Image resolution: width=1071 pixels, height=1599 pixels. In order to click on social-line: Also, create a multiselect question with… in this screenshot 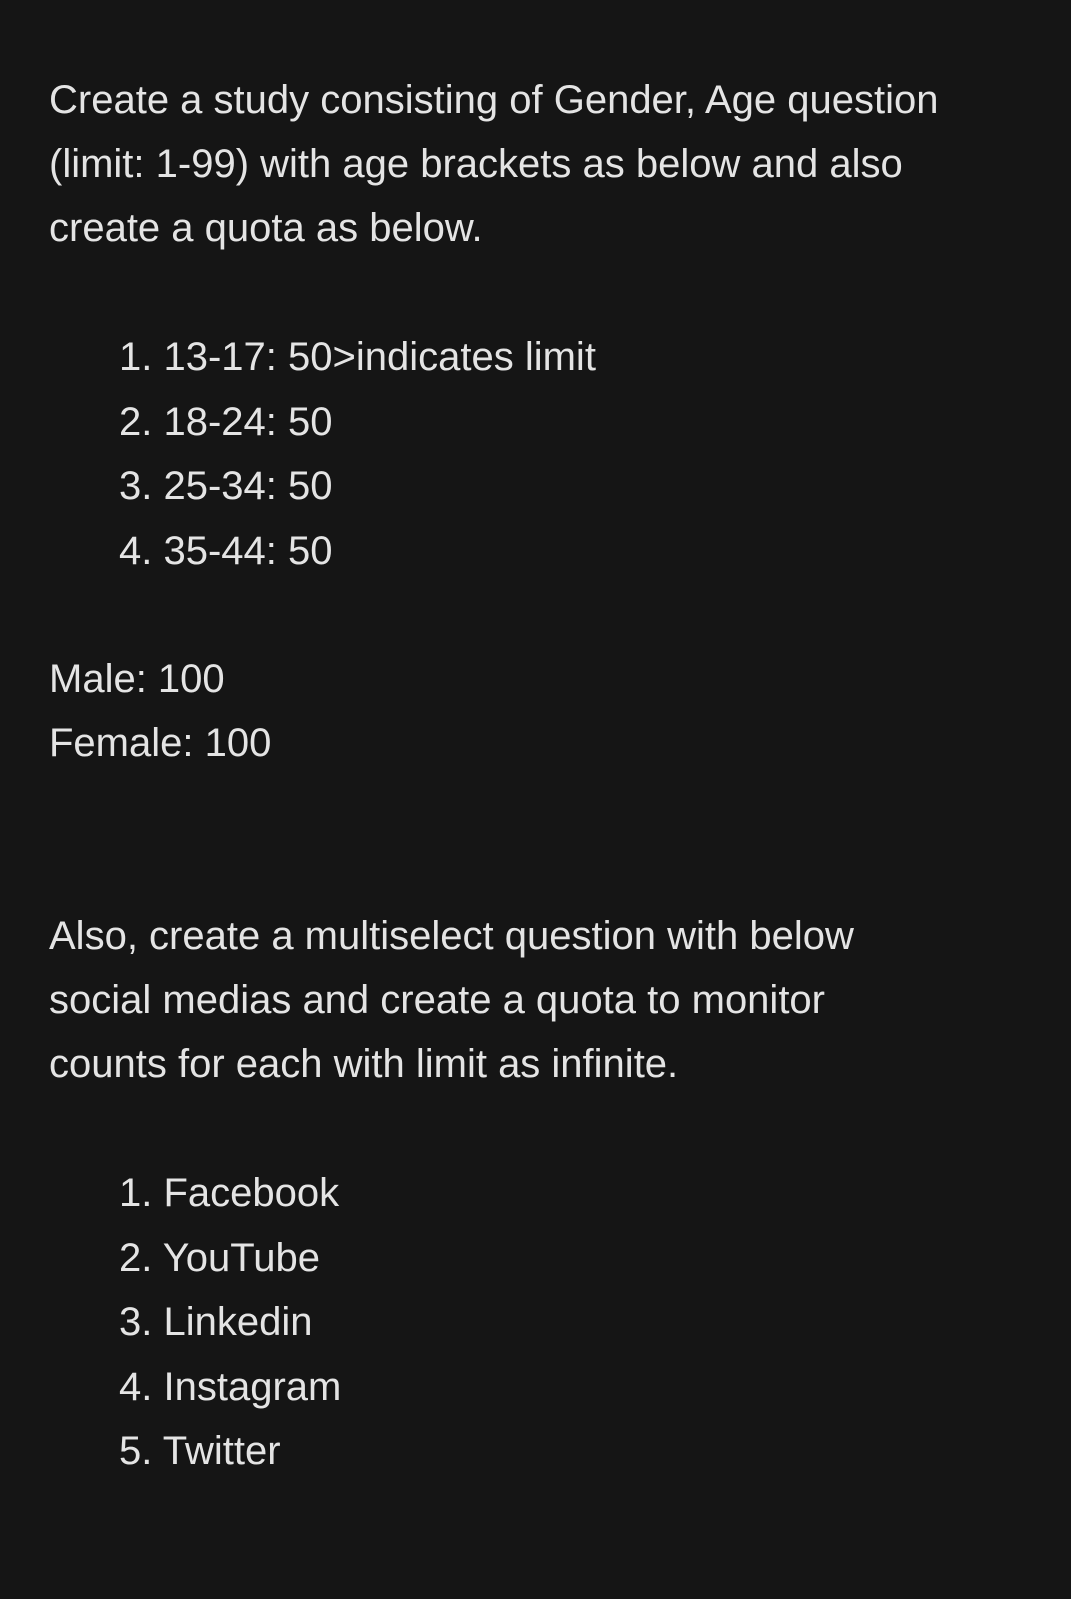, I will do `click(451, 936)`.